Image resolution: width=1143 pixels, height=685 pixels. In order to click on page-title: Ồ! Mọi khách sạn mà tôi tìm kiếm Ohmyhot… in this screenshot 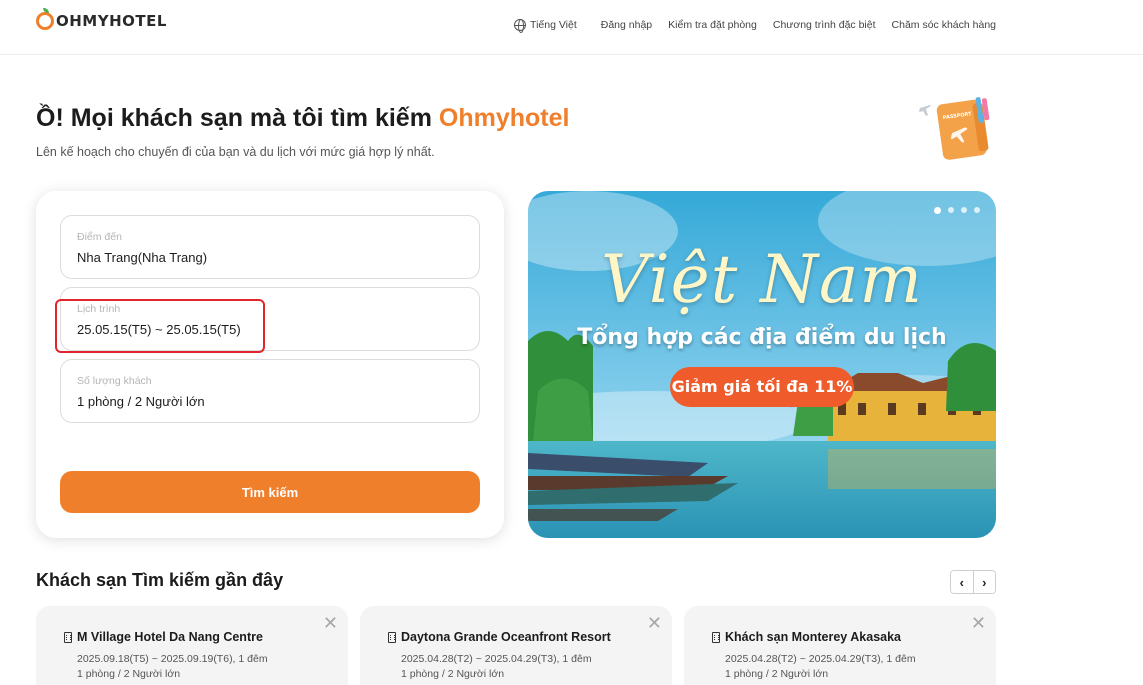, I will do `click(302, 118)`.